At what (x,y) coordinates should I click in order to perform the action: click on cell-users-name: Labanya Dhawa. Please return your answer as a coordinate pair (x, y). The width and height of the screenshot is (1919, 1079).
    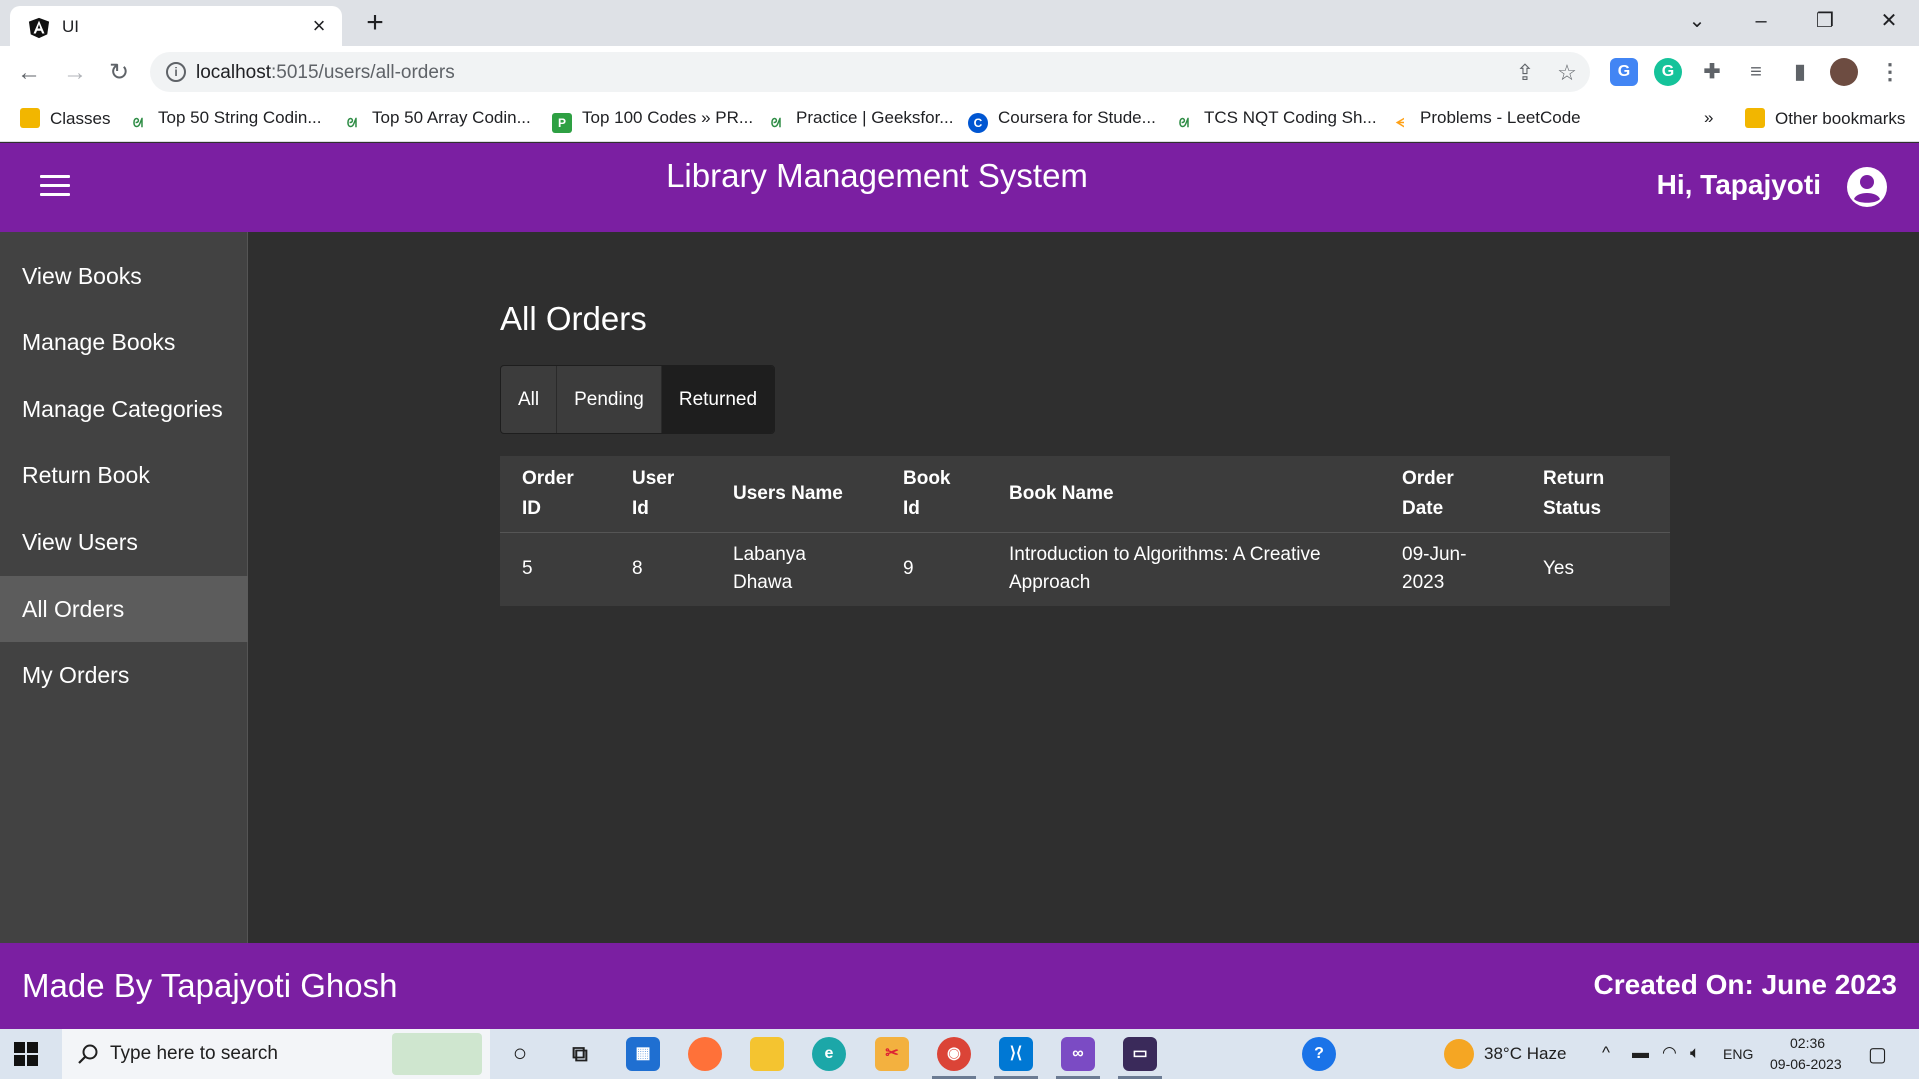
    Looking at the image, I should click on (769, 569).